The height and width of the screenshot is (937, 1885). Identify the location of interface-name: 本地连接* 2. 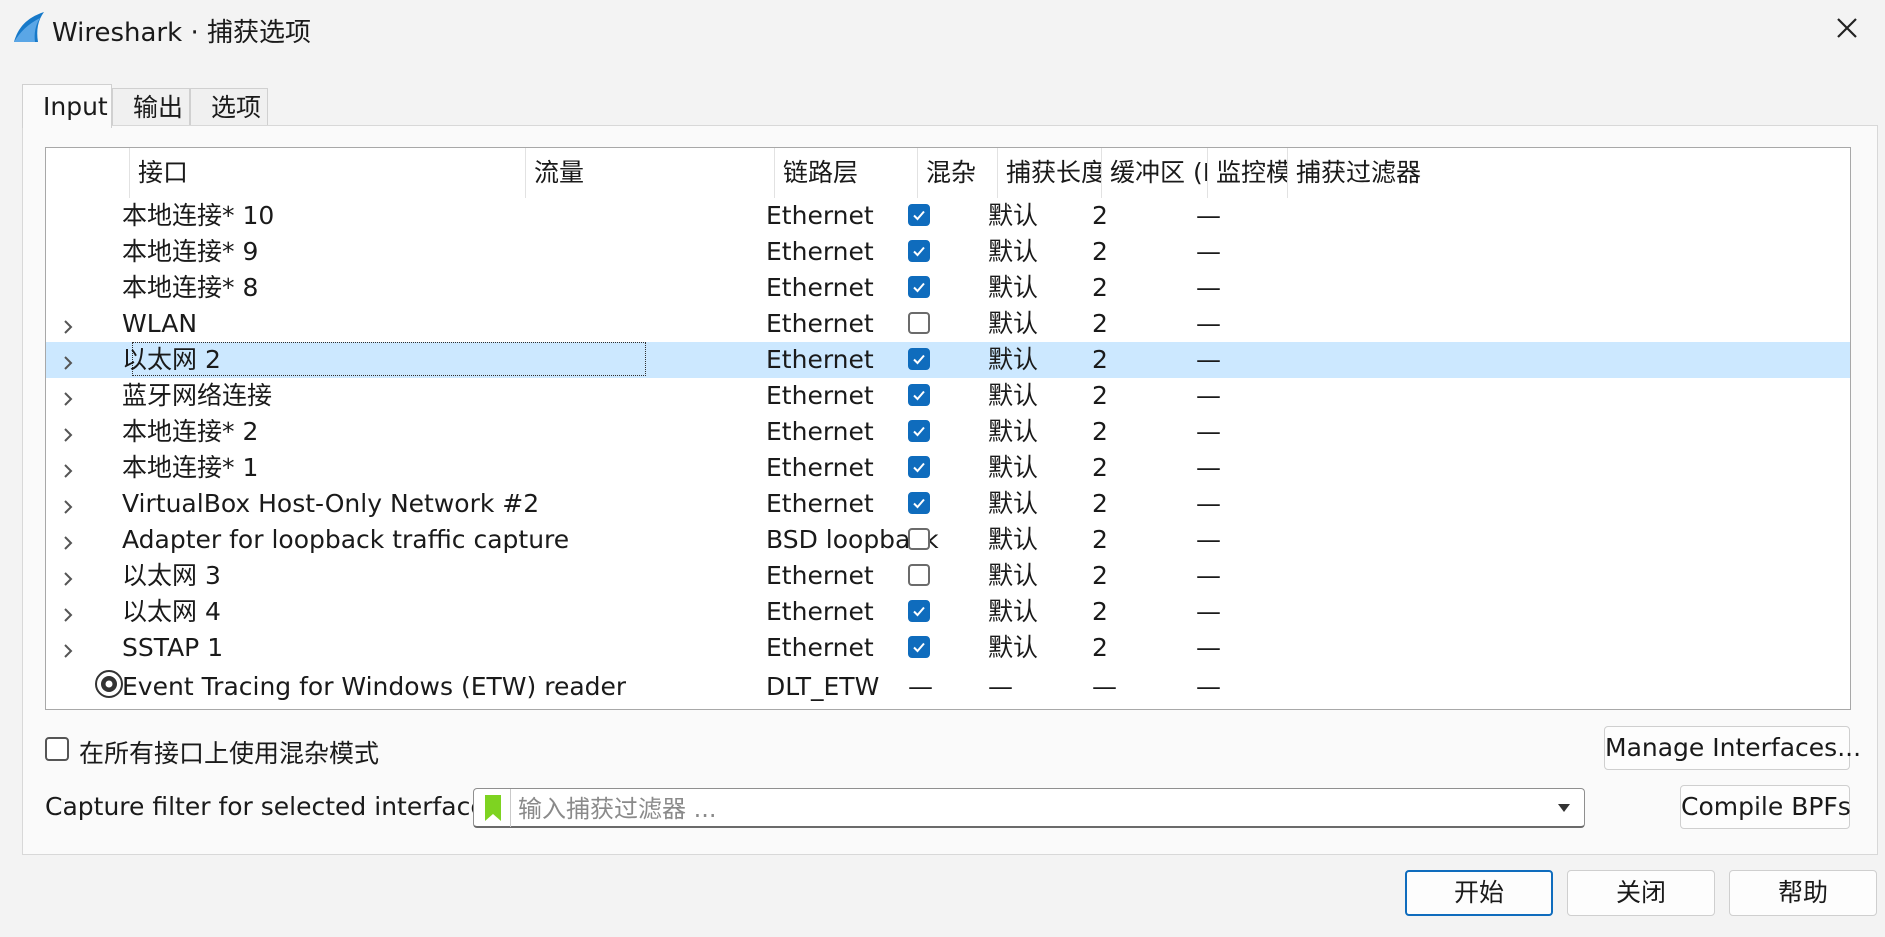
(190, 431).